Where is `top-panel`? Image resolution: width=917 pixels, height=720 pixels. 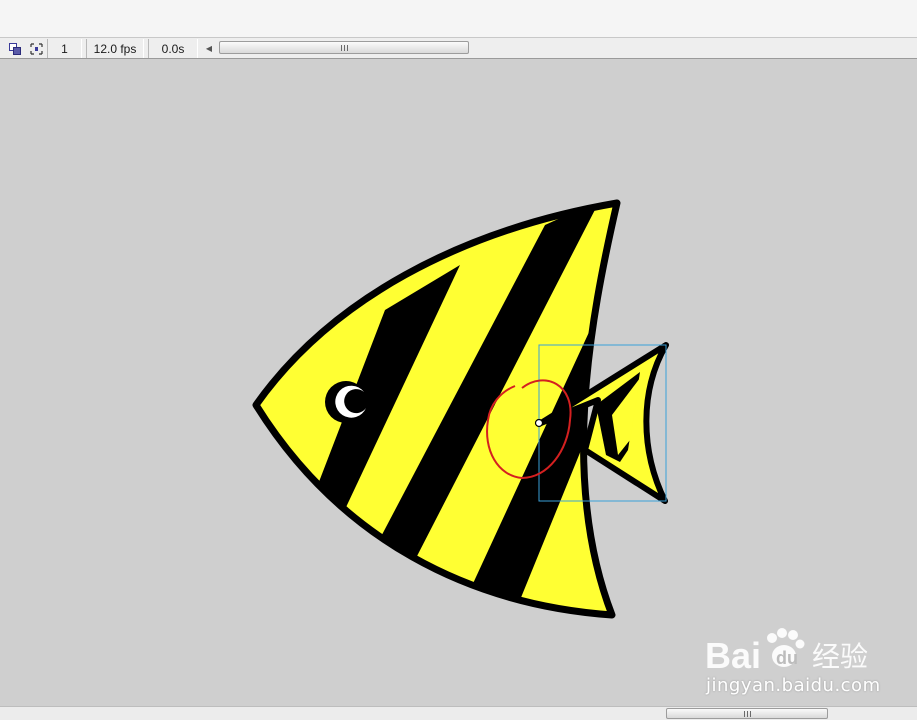
top-panel is located at coordinates (458, 18).